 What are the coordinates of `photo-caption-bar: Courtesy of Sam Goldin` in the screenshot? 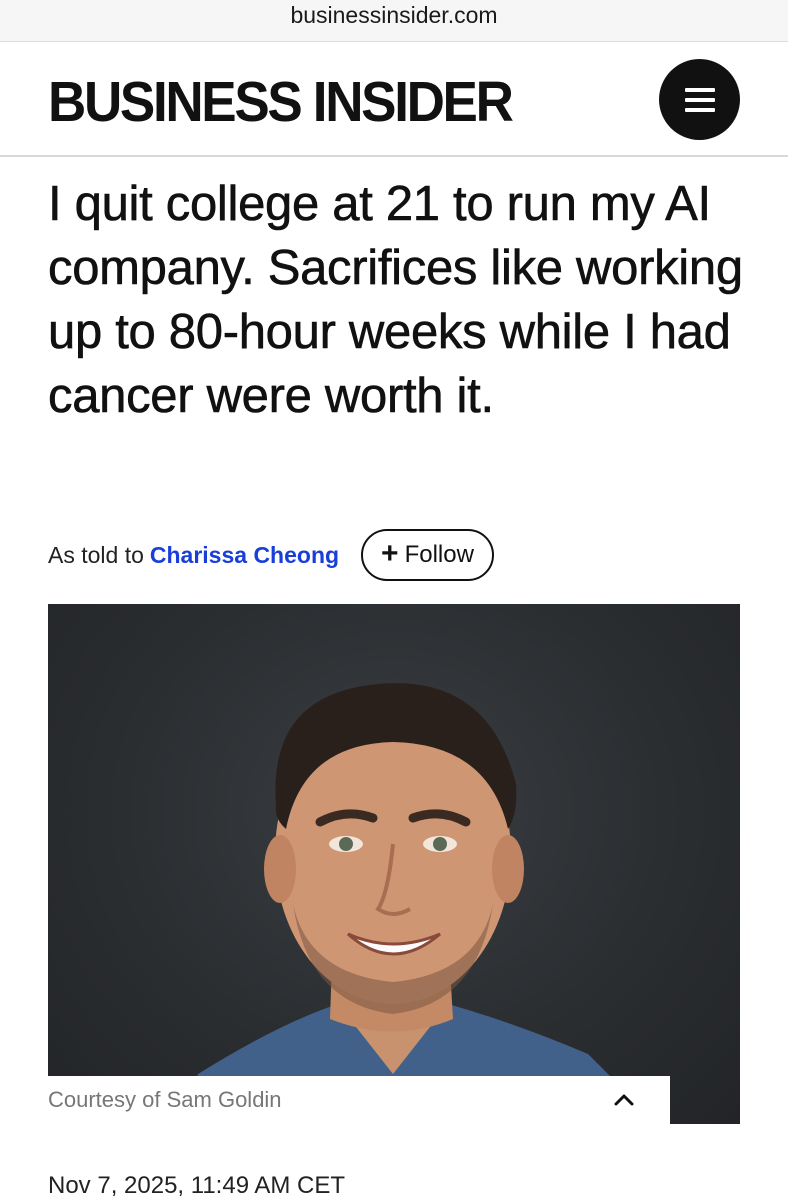 It's located at (359, 1100).